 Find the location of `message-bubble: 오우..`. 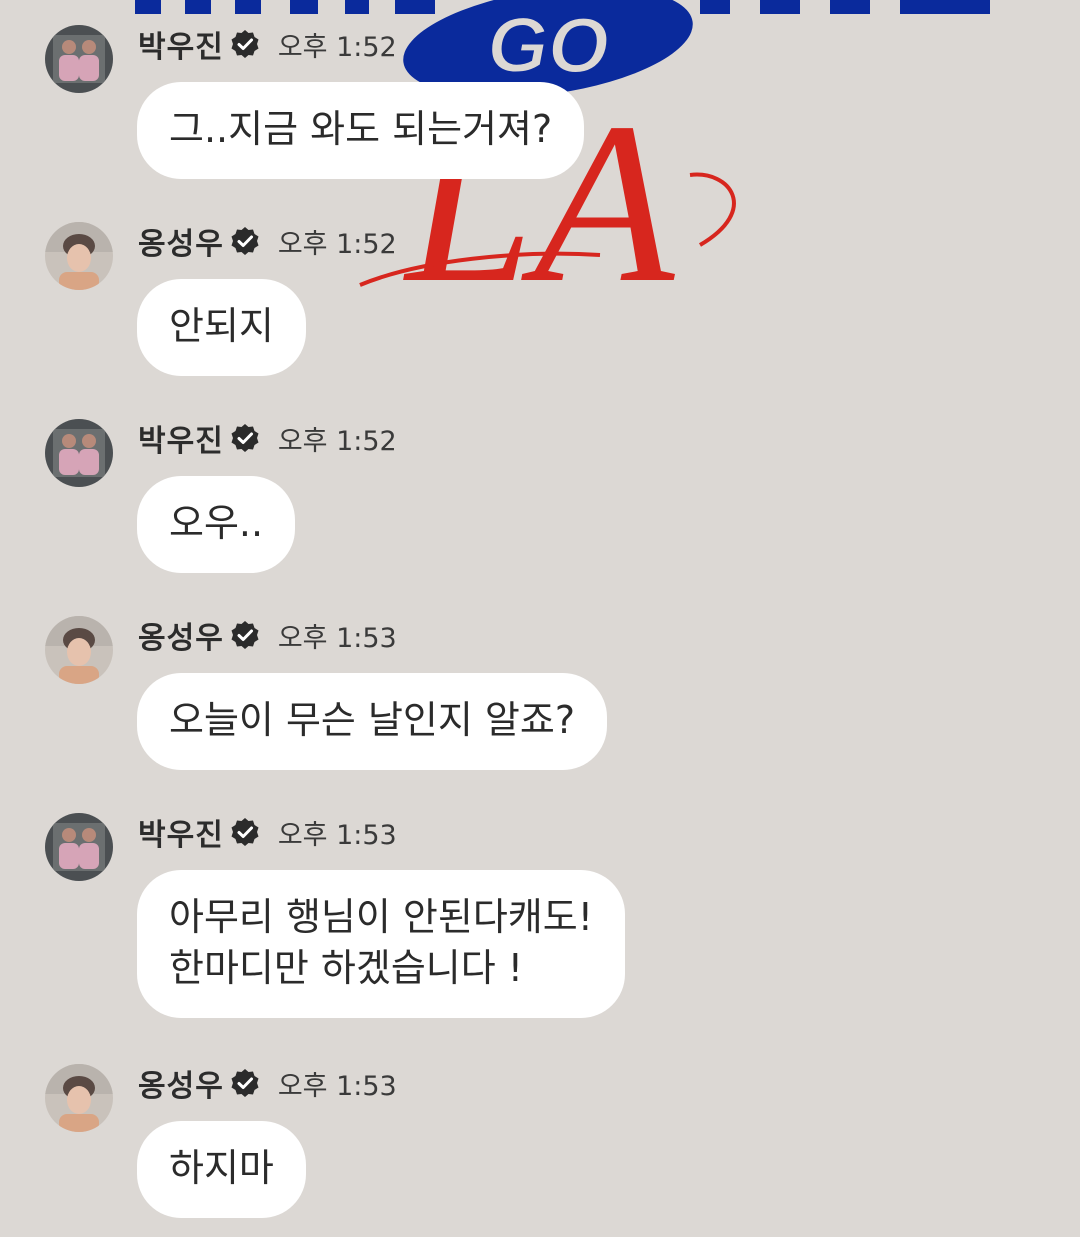

message-bubble: 오우.. is located at coordinates (216, 524).